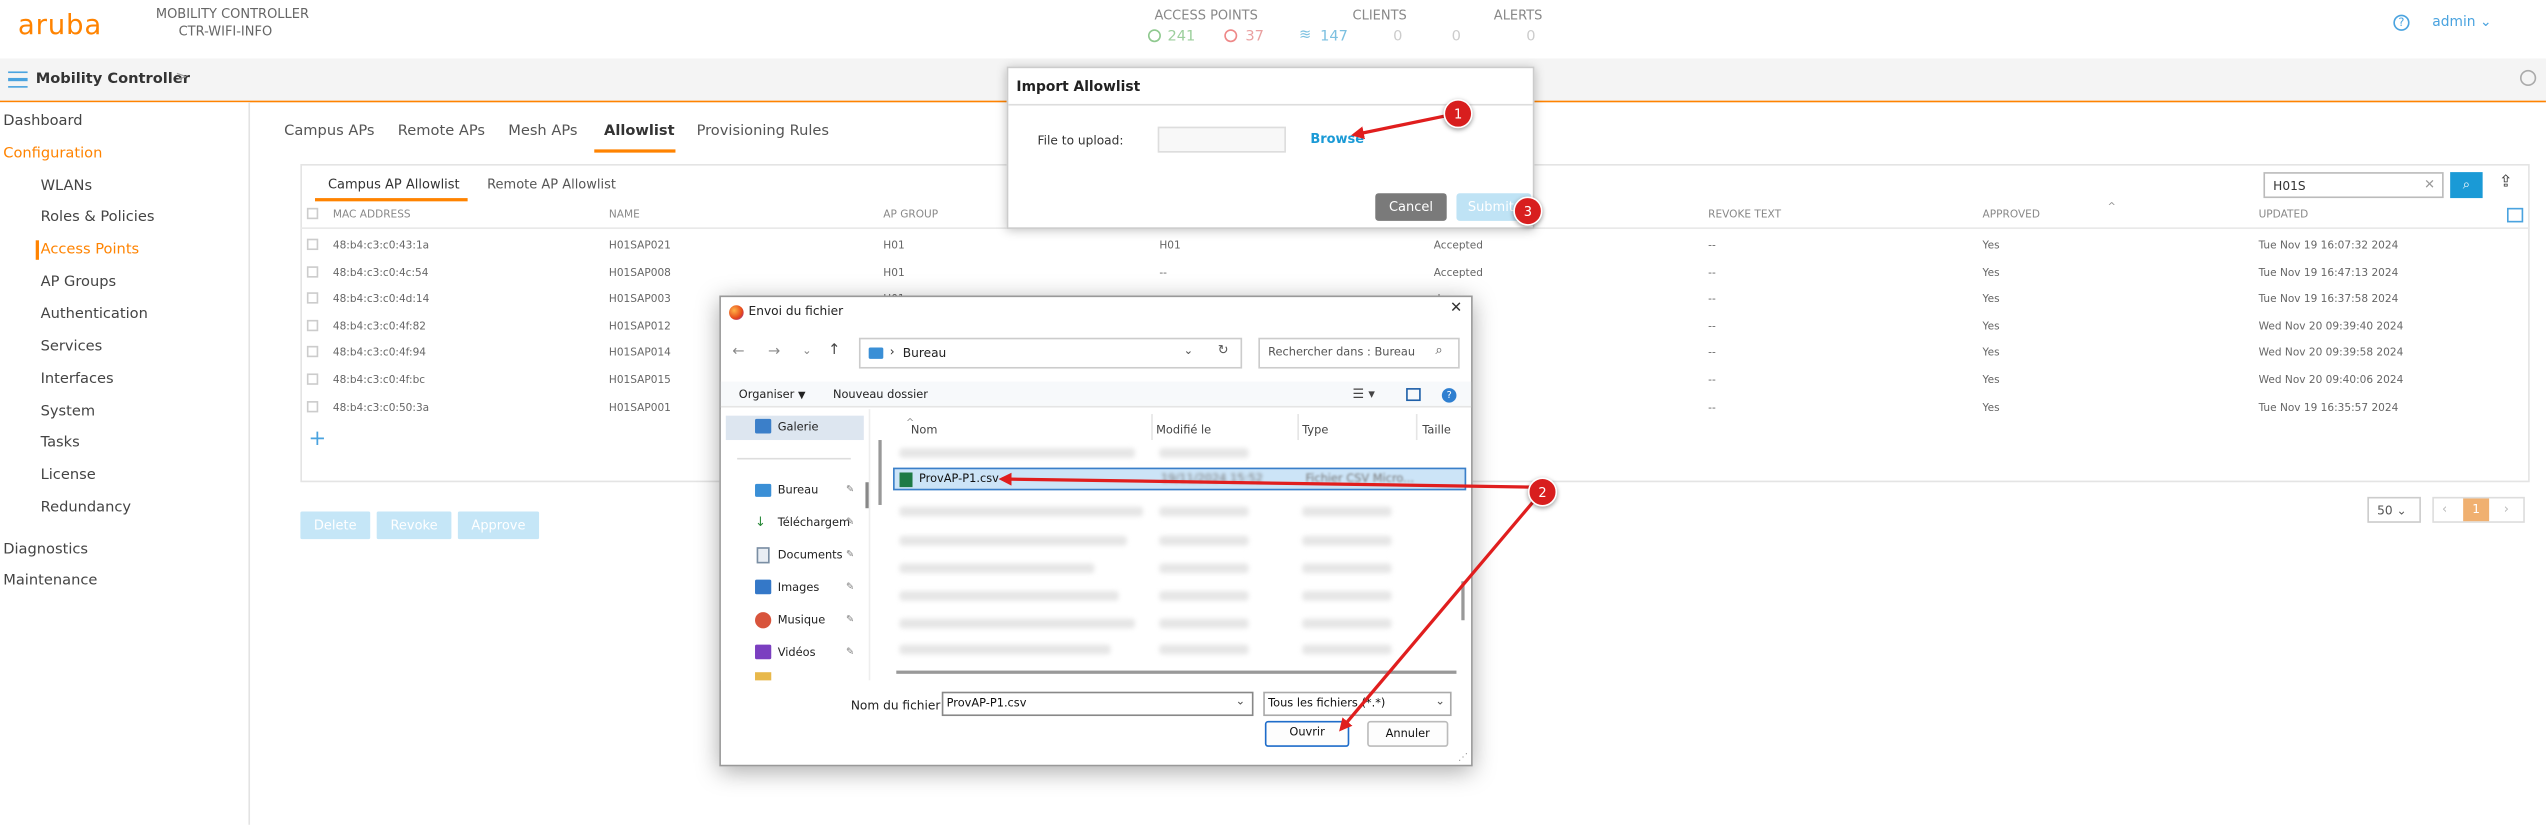 This screenshot has width=2546, height=825. I want to click on arrow-to-file, so click(1265, 480).